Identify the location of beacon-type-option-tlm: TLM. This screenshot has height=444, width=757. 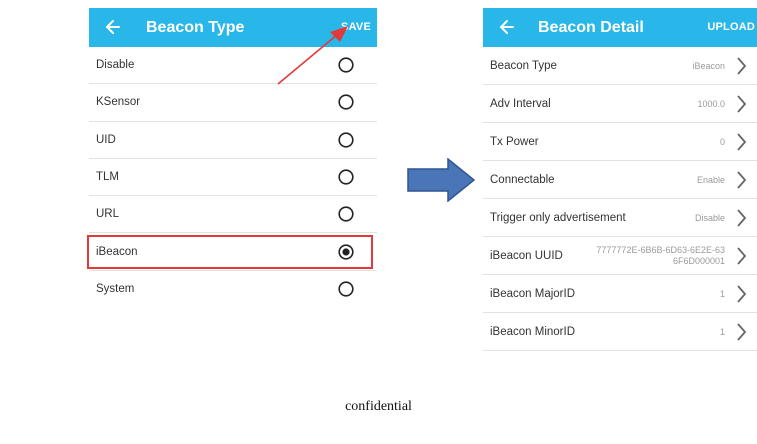
(233, 178).